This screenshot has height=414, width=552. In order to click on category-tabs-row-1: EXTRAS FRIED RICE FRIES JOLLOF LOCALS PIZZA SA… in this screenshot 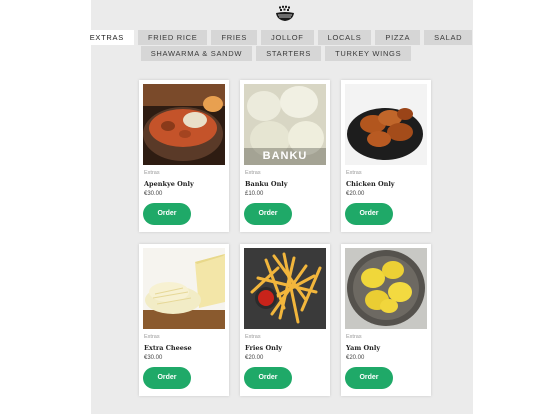, I will do `click(276, 37)`.